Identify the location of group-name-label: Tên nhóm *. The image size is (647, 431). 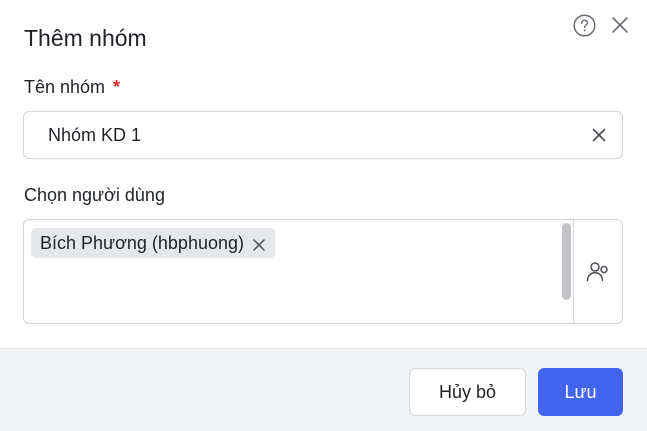
(72, 87).